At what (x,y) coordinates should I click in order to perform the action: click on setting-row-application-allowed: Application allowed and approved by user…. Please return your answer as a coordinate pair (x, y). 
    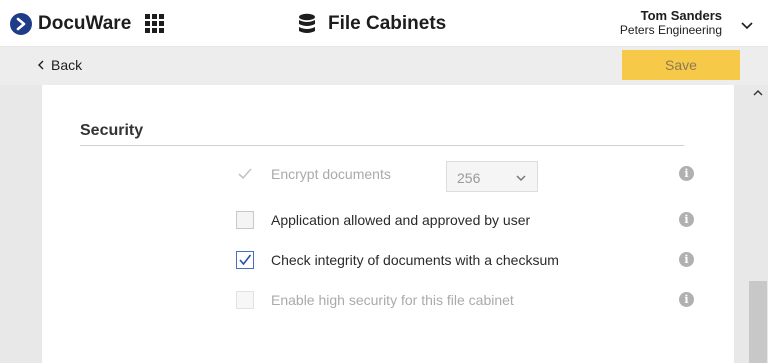
    Looking at the image, I should click on (388, 220).